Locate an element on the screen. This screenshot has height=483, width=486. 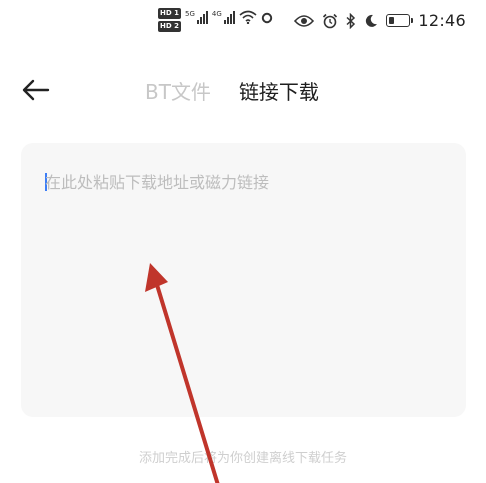
sim1-badge: HD 1 is located at coordinates (169, 13).